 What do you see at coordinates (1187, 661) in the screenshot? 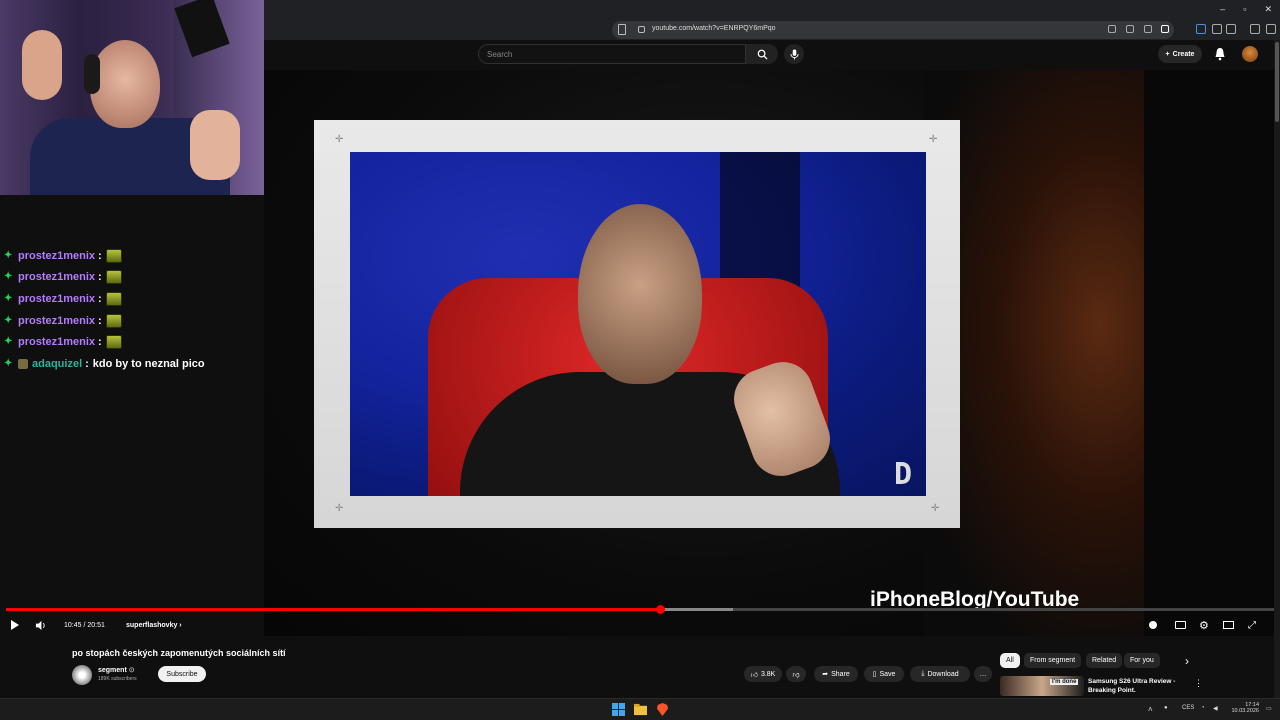
I see `chip-next-arrow-icon: ›` at bounding box center [1187, 661].